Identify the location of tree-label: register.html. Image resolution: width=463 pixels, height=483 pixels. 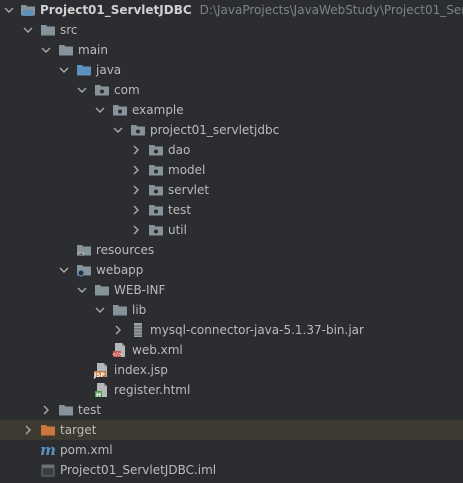
(152, 390).